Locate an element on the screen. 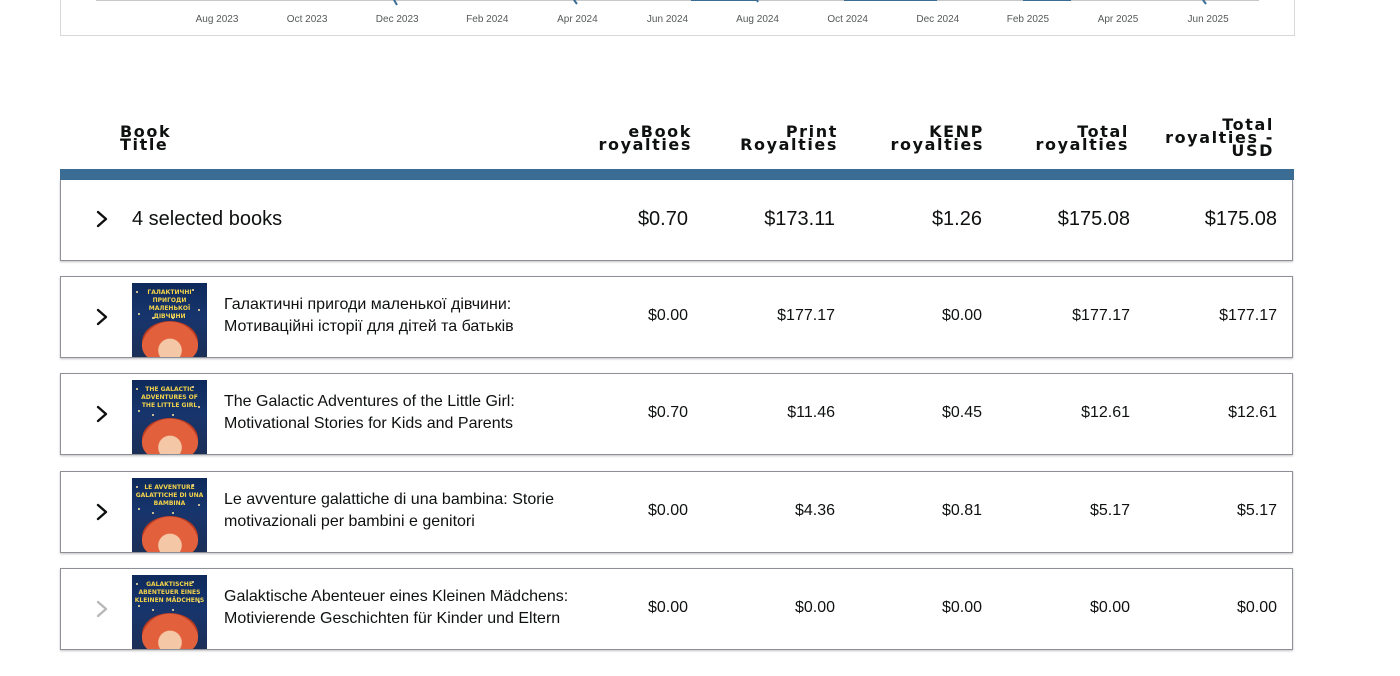 Image resolution: width=1400 pixels, height=676 pixels. x-axis-tick-label: Jun 2024 is located at coordinates (667, 19).